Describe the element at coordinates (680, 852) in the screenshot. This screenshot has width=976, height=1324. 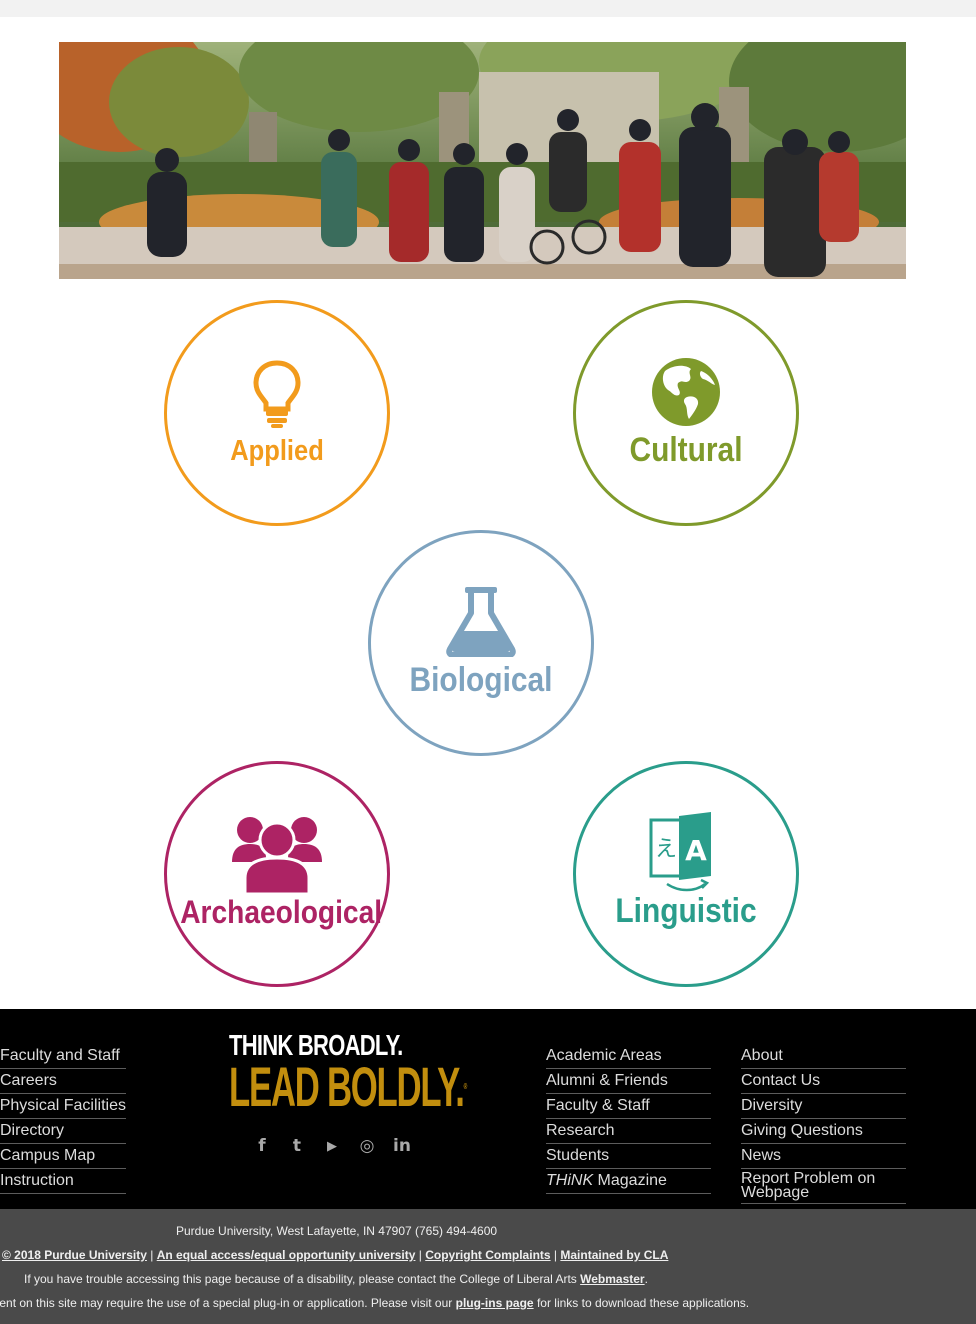
I see `translate-icon: え A` at that location.